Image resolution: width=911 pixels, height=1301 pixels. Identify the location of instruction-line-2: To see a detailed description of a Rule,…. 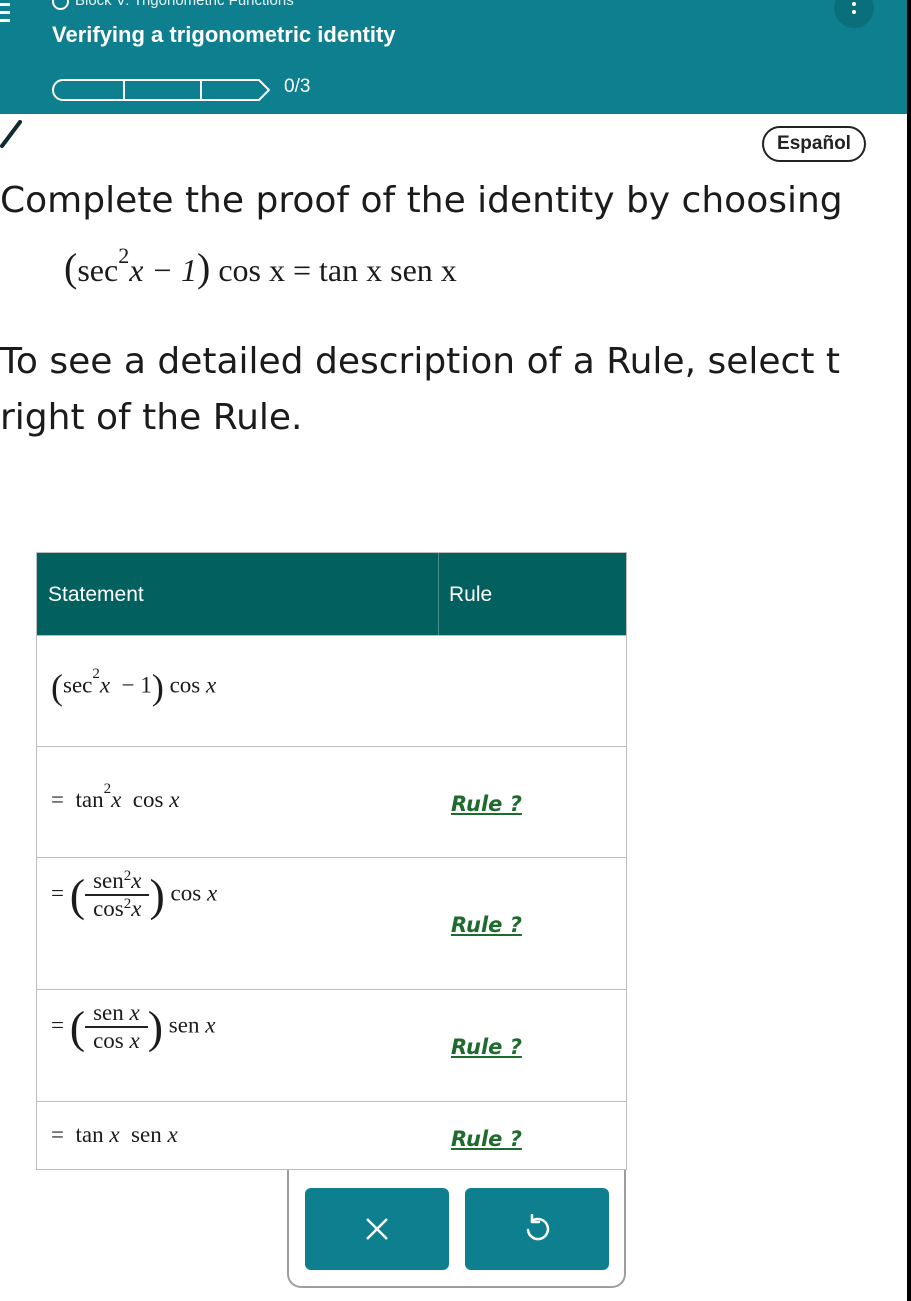
(420, 389).